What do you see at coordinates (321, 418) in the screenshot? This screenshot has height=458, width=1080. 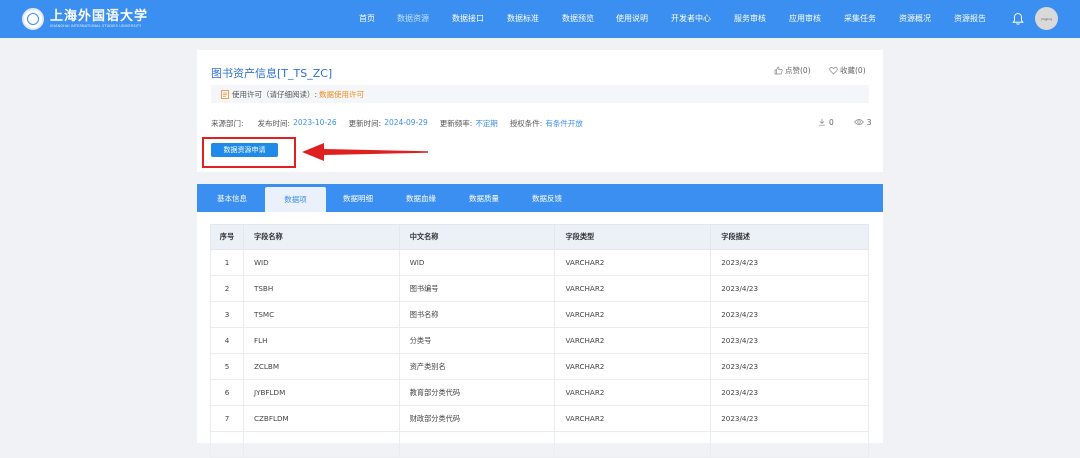 I see `cell-field-name: CZBFLDM` at bounding box center [321, 418].